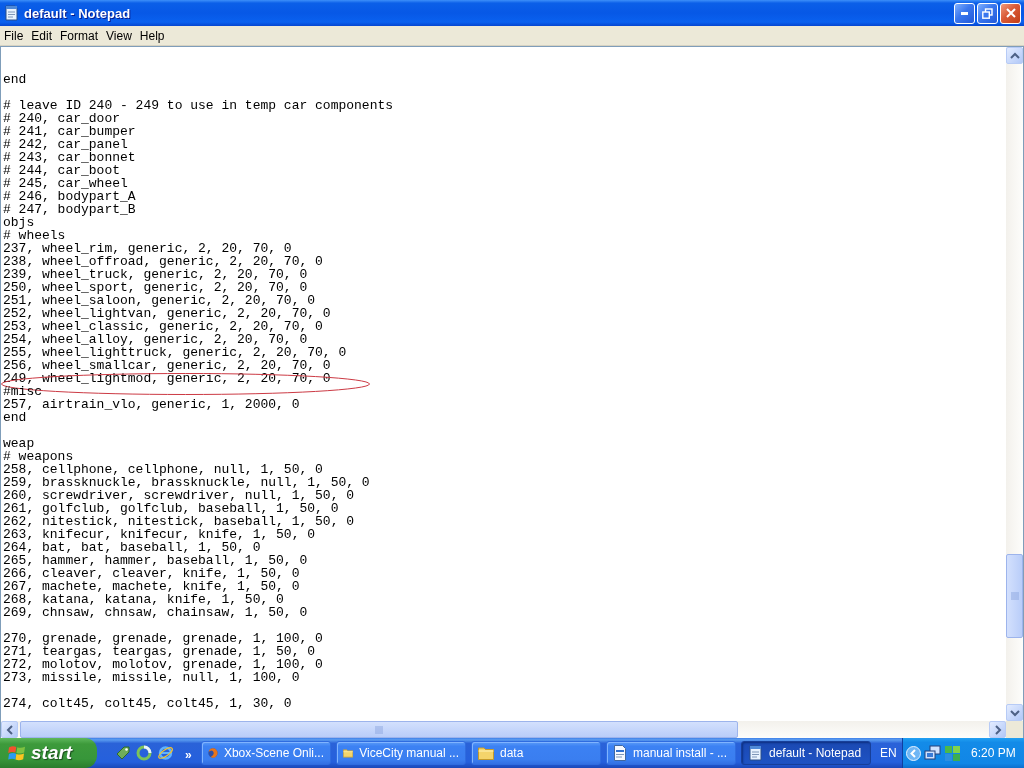 Image resolution: width=1024 pixels, height=768 pixels. What do you see at coordinates (163, 664) in the screenshot?
I see `text-line: 272, molotov, molotov, grenade, 1, 100, 0` at bounding box center [163, 664].